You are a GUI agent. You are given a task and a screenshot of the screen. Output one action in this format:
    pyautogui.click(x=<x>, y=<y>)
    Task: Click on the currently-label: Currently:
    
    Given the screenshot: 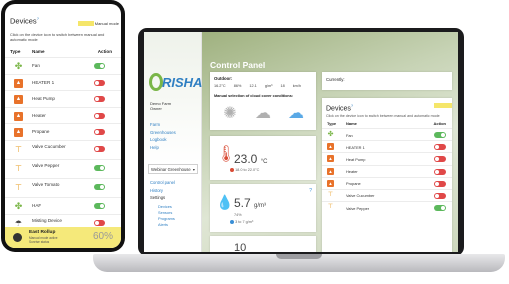 What is the action you would take?
    pyautogui.click(x=335, y=79)
    